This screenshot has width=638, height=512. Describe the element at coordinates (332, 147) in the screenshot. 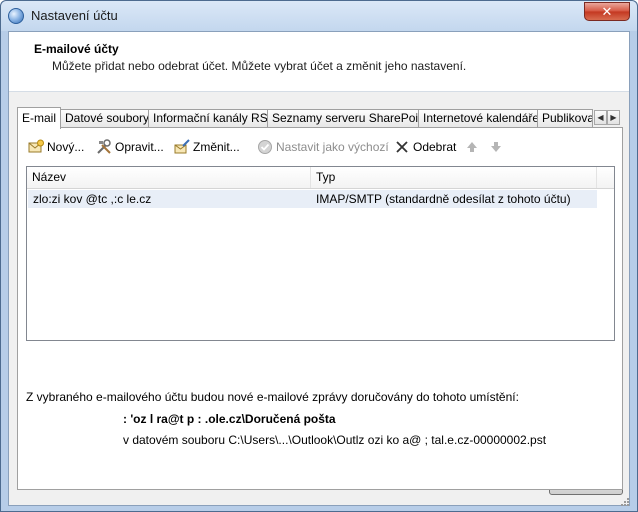

I see `set-default-label: Nastavit jako výchozí` at that location.